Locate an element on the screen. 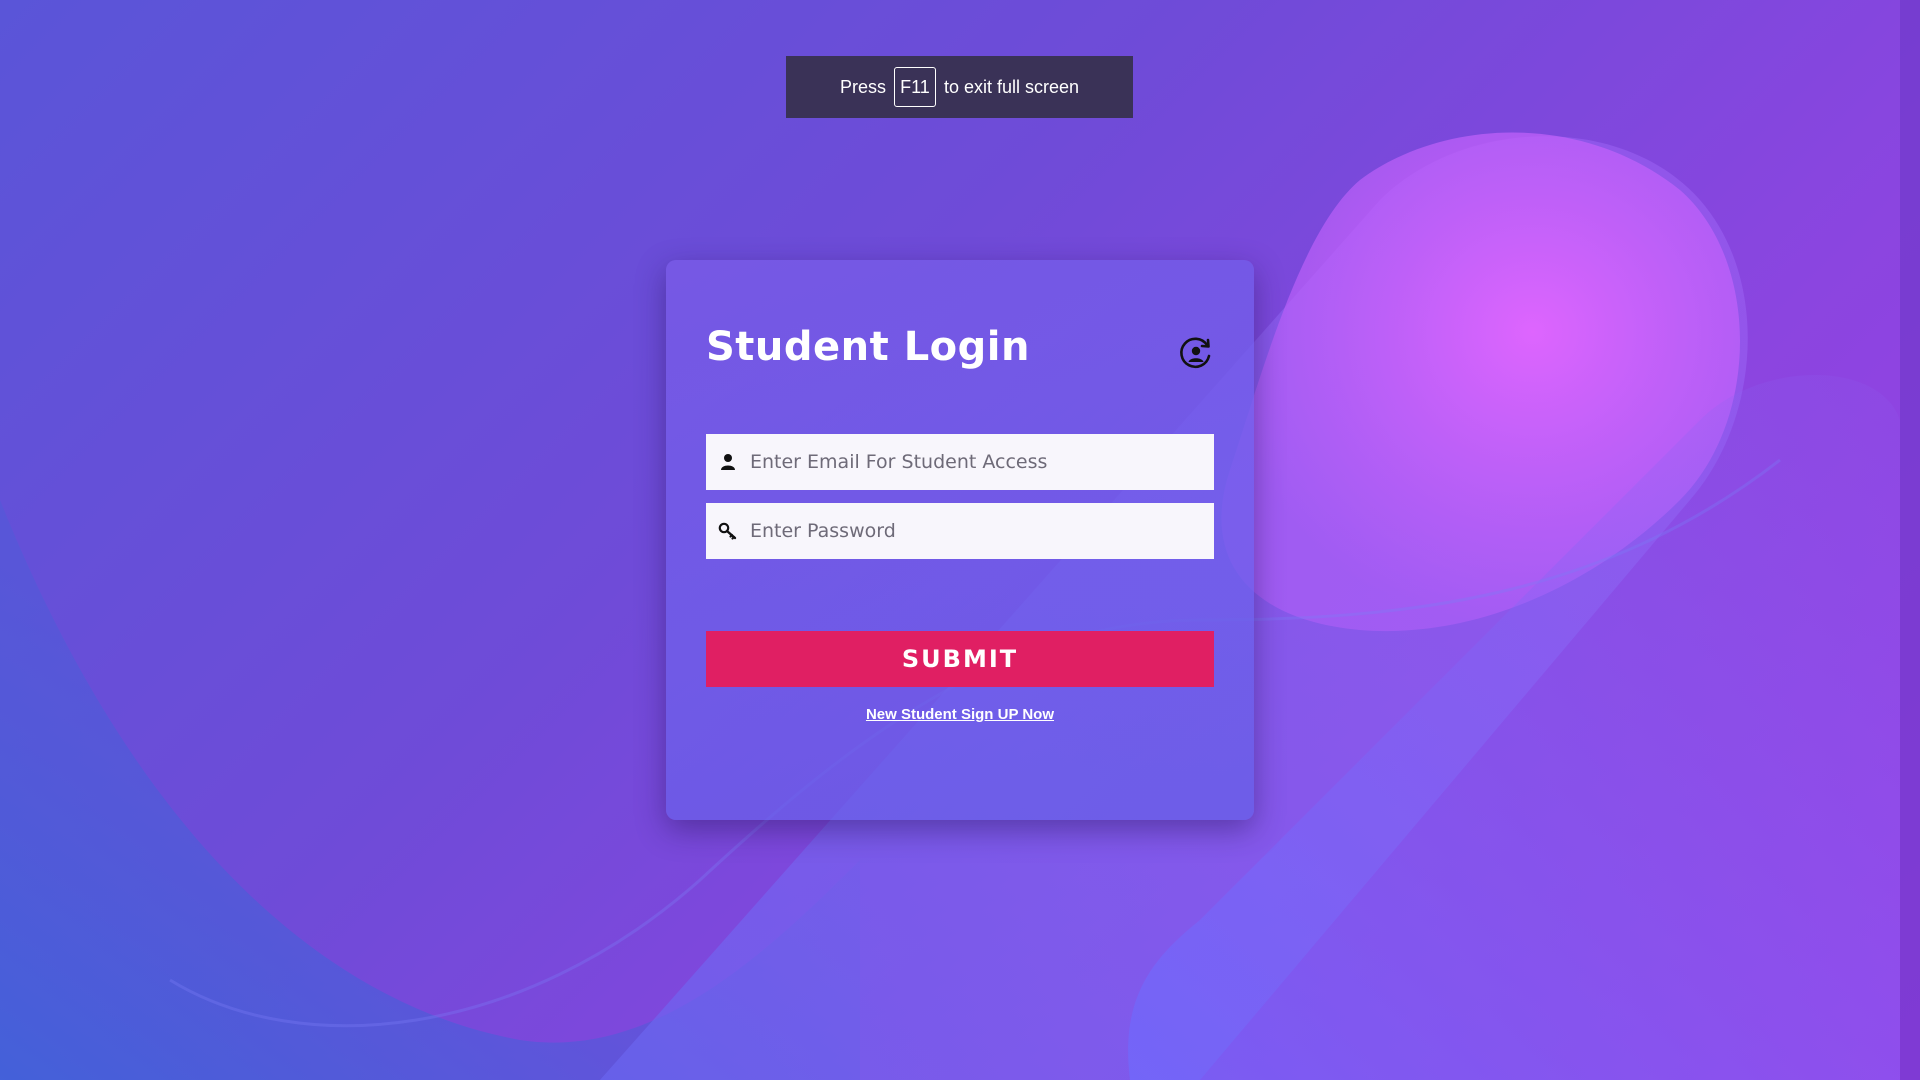 The width and height of the screenshot is (1920, 1080). email-input is located at coordinates (982, 462).